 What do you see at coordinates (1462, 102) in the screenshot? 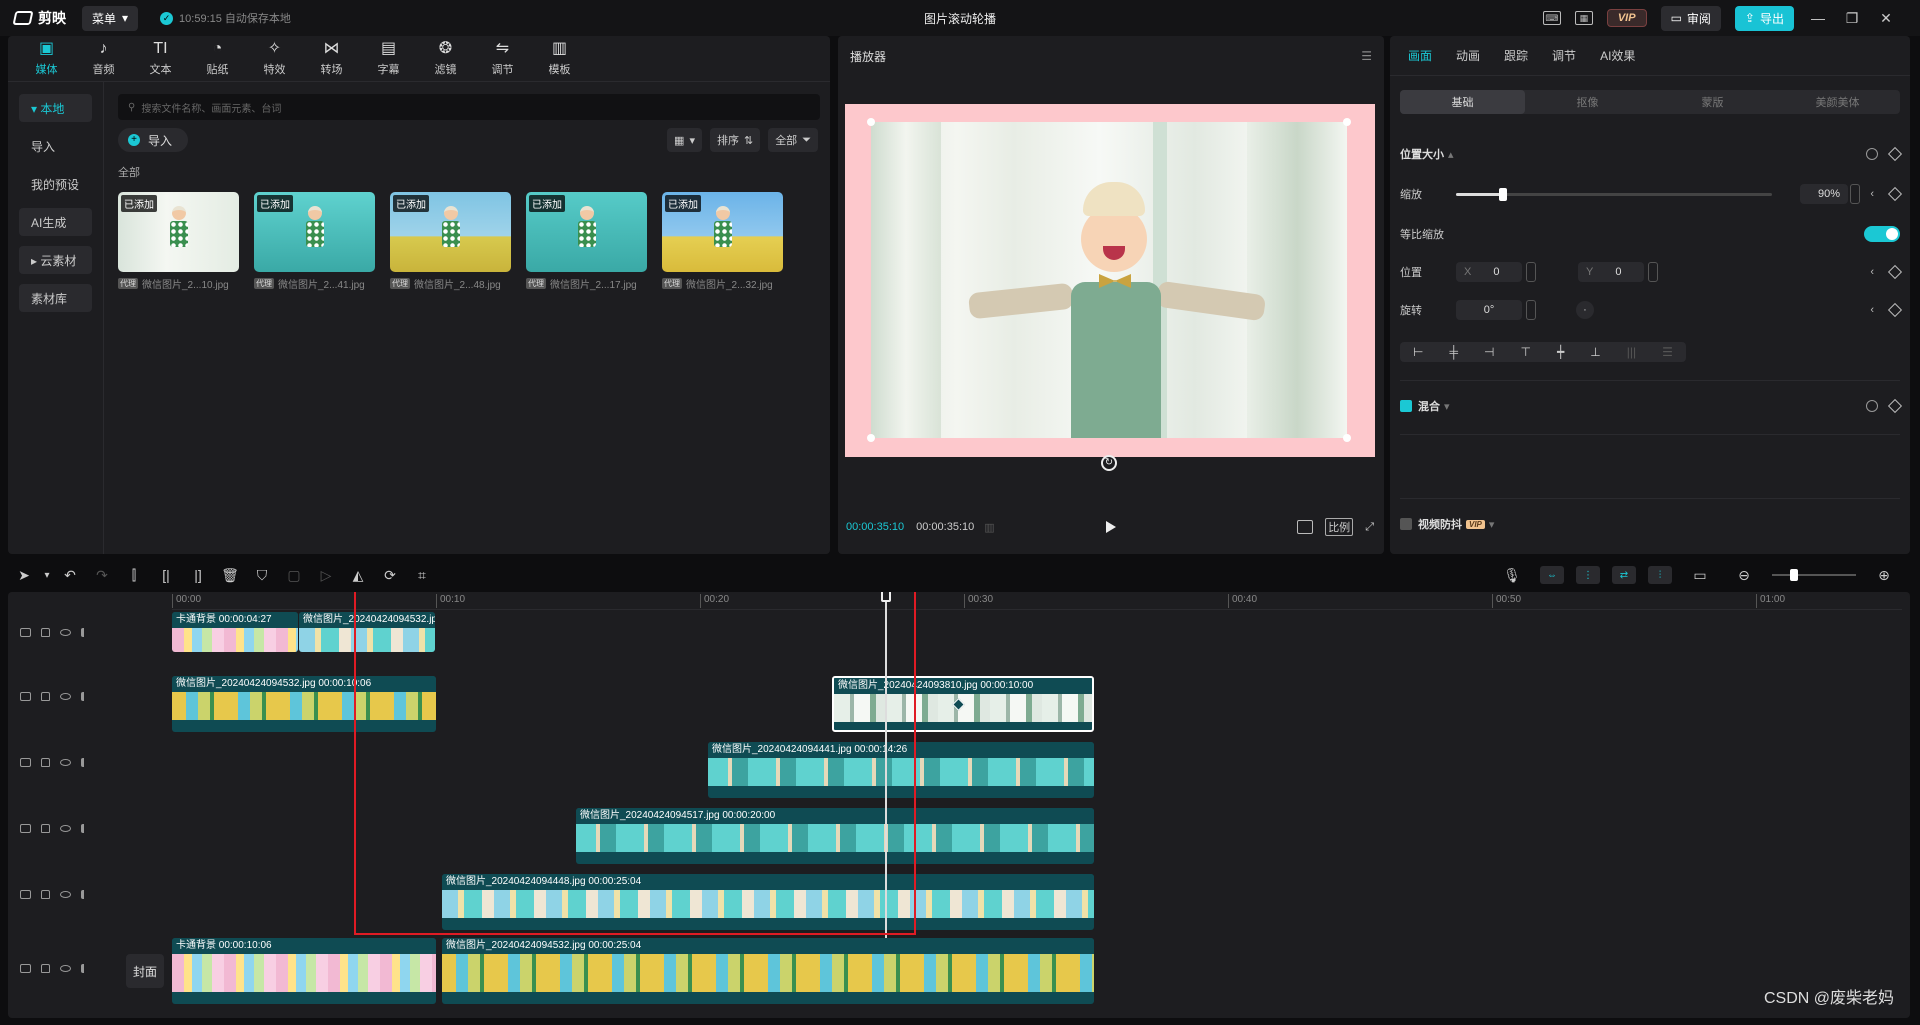
I see `props-subtab-0: 基础` at bounding box center [1462, 102].